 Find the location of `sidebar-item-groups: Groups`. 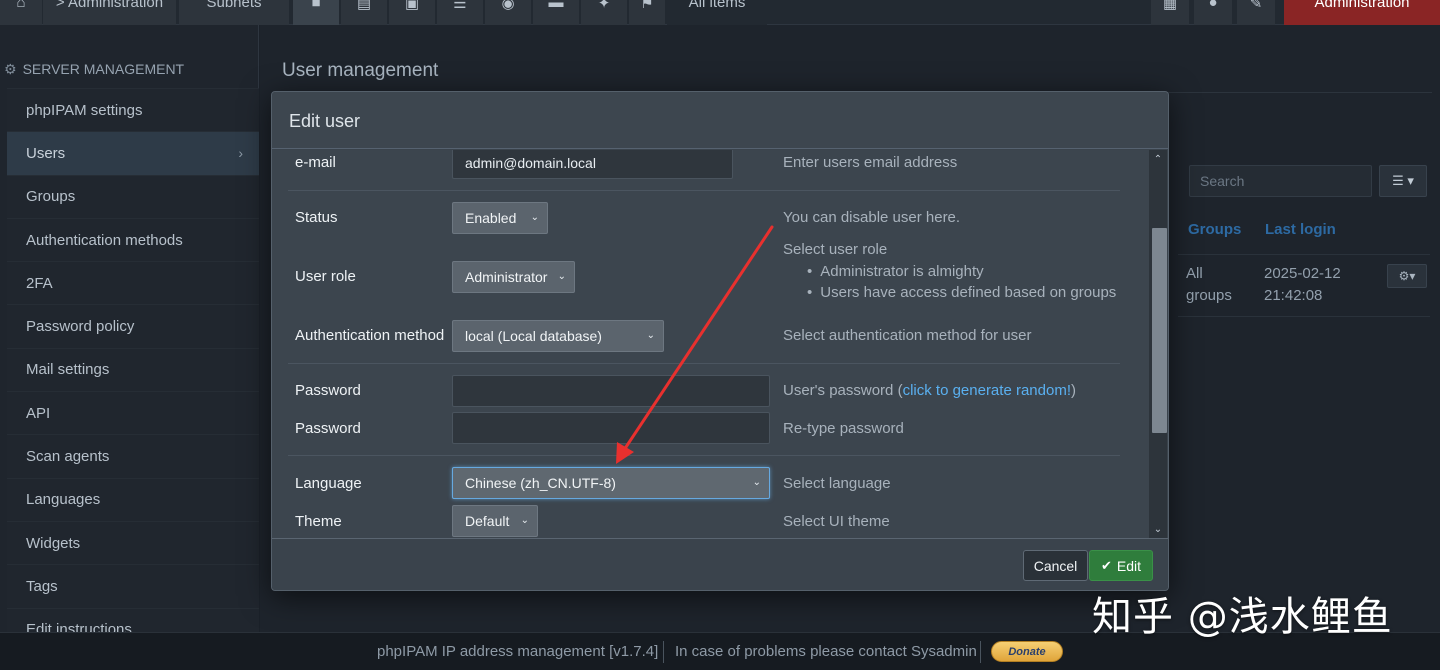

sidebar-item-groups: Groups is located at coordinates (133, 196).